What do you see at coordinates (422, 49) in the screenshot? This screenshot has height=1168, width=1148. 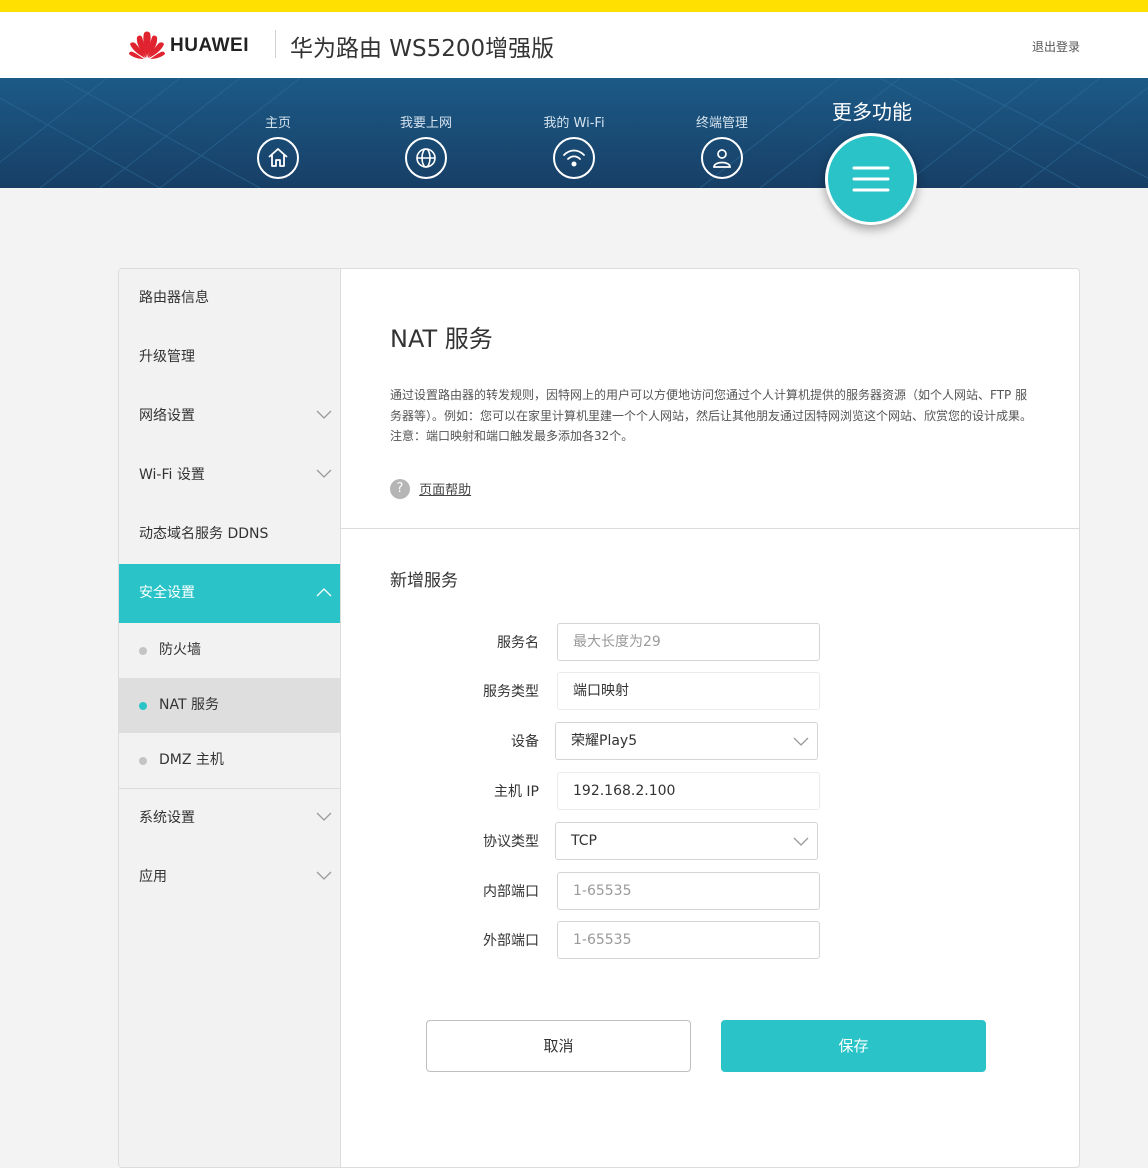 I see `product-title: 华为路由 WS5200增强版` at bounding box center [422, 49].